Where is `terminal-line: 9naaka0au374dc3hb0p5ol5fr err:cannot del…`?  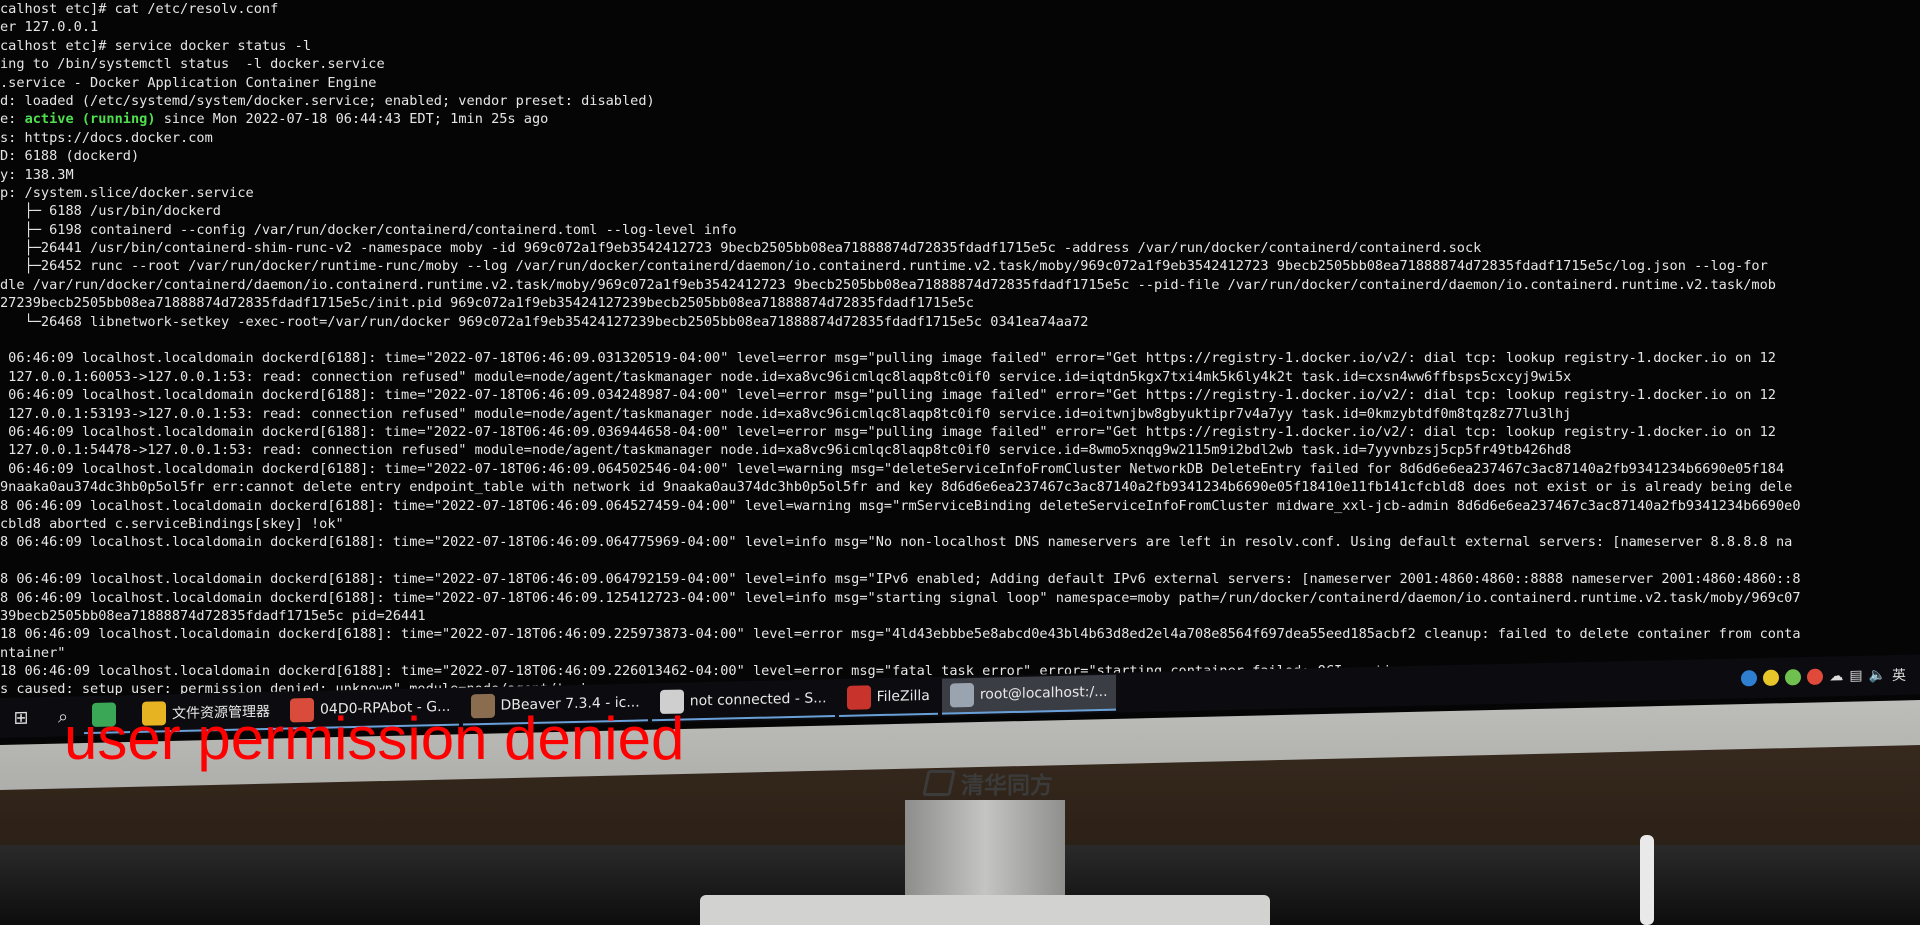
terminal-line: 9naaka0au374dc3hb0p5ol5fr err:cannot del… is located at coordinates (896, 487).